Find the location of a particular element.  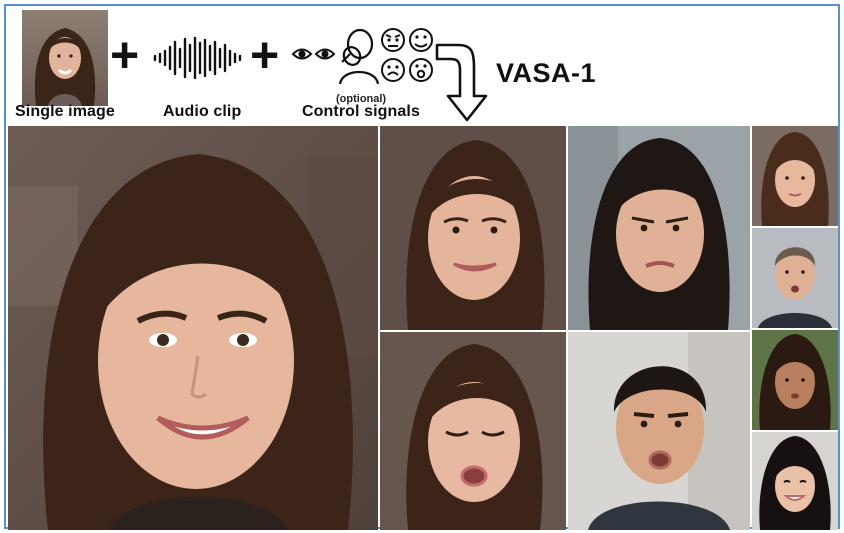

model-name: VASA-1 is located at coordinates (546, 73).